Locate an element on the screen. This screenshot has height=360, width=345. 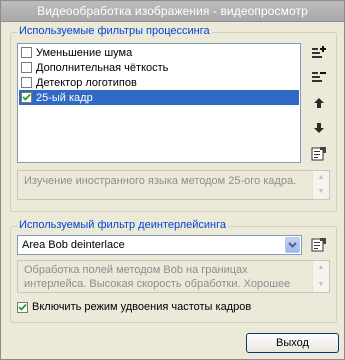
filter-item-label: Уменьшение шума is located at coordinates (84, 52).